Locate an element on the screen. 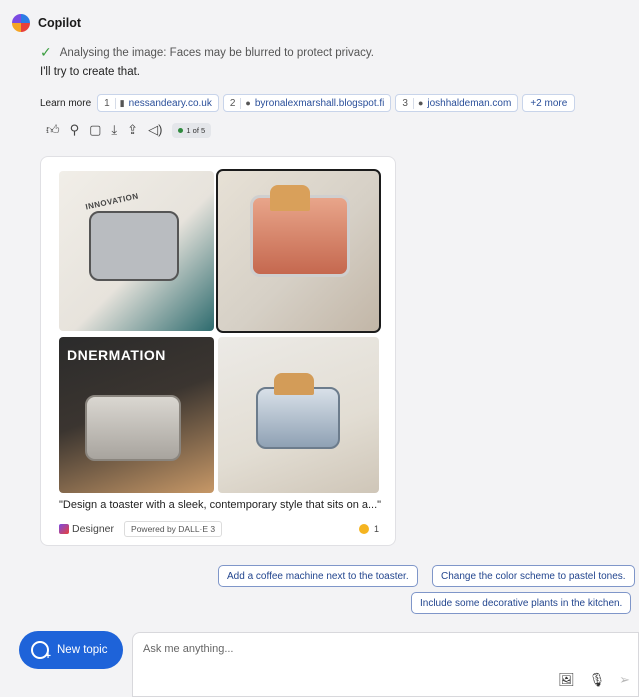  download-icon: ⤓ is located at coordinates (114, 130).